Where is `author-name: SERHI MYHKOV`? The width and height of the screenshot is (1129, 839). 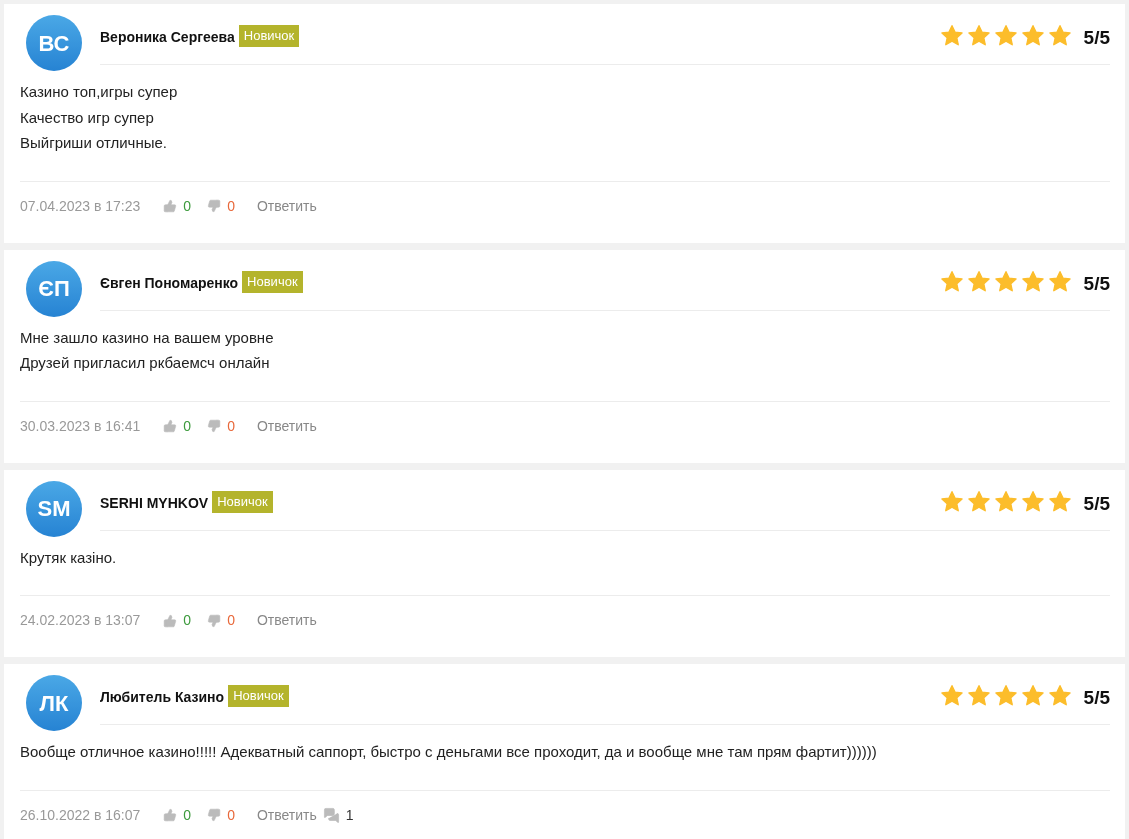
author-name: SERHI MYHKOV is located at coordinates (154, 503).